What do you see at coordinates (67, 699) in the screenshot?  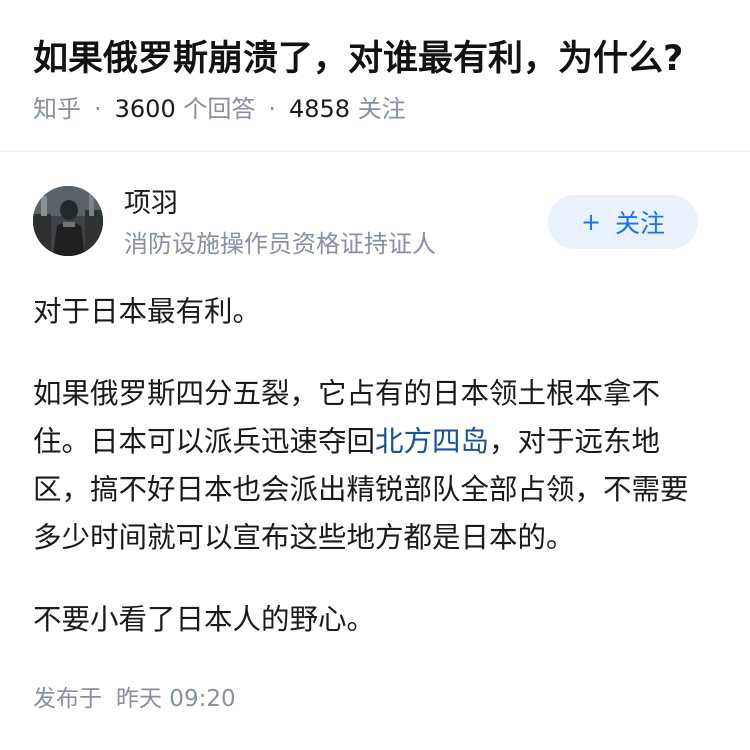 I see `publish-label: 发布于` at bounding box center [67, 699].